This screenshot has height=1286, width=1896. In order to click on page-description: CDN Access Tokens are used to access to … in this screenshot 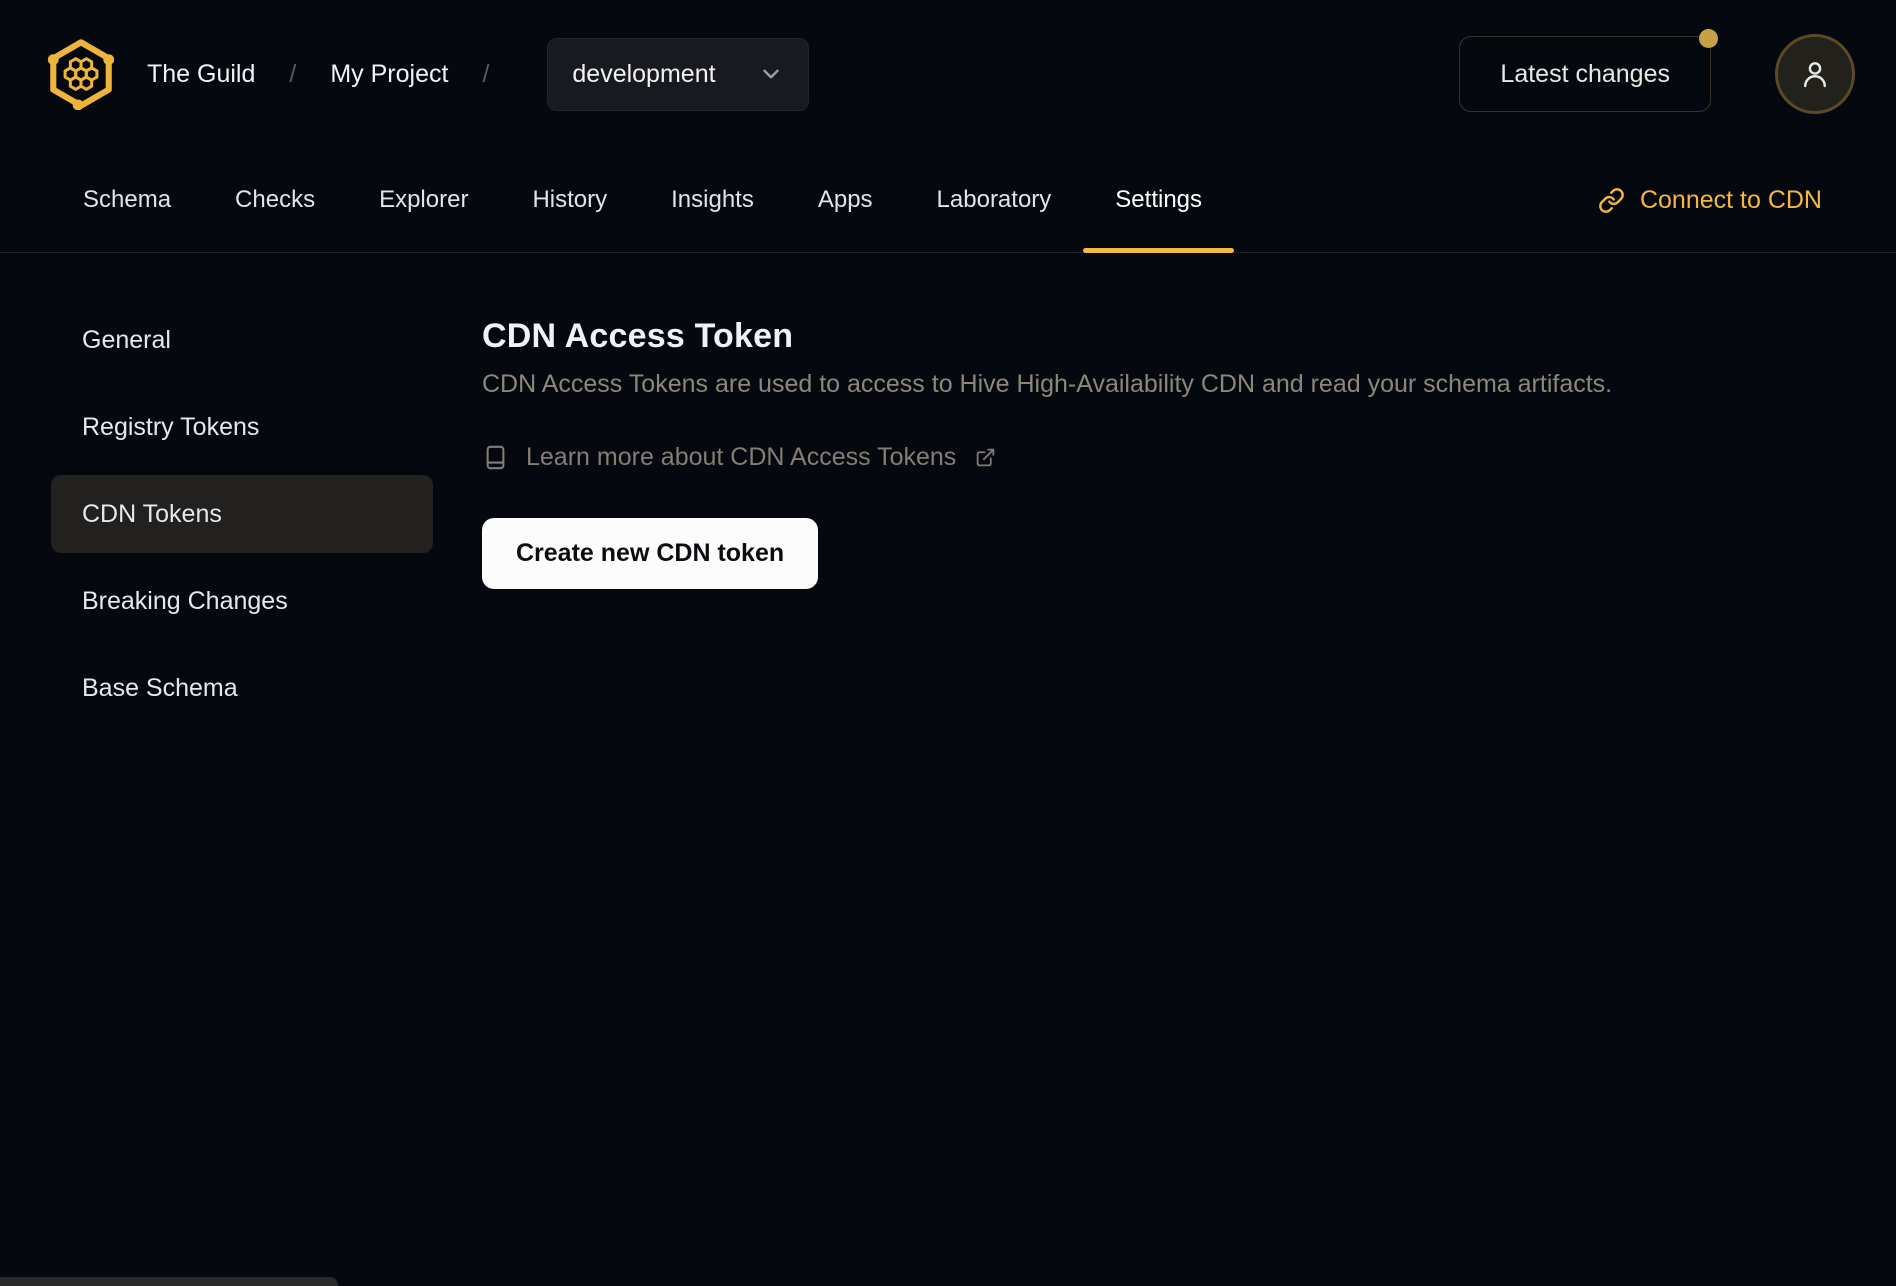, I will do `click(1047, 384)`.